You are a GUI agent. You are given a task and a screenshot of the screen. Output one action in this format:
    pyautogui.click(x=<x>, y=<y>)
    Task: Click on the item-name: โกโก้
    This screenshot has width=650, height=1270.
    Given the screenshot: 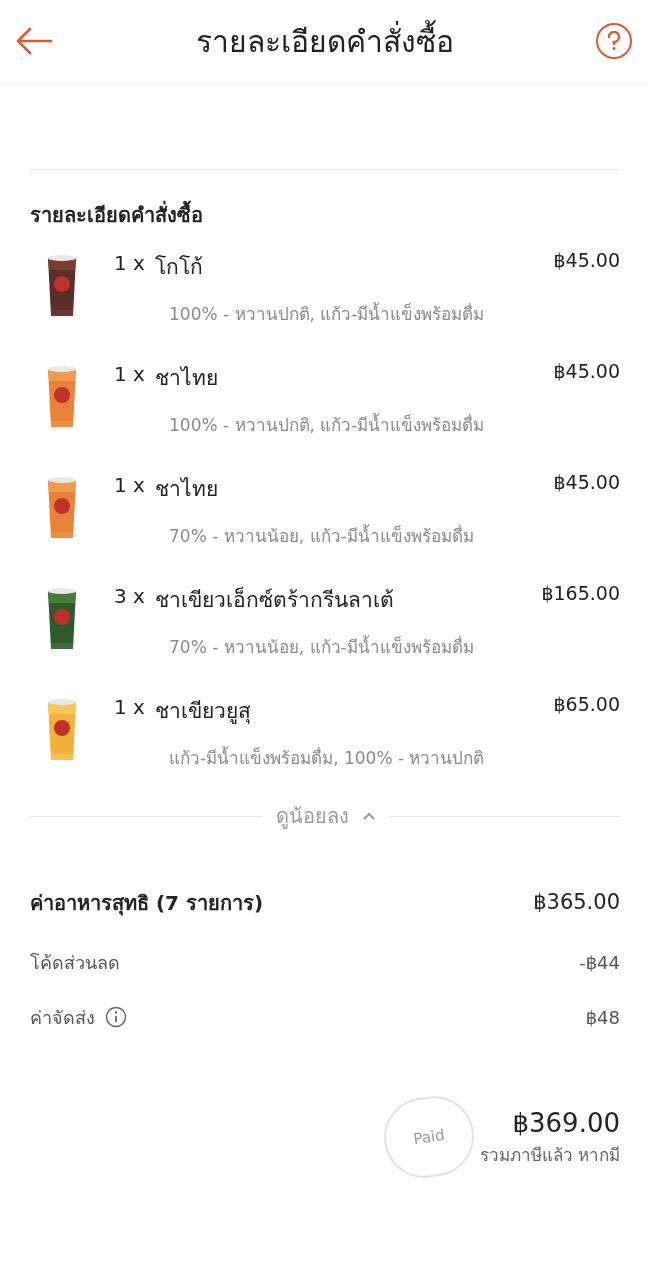 What is the action you would take?
    pyautogui.click(x=179, y=267)
    